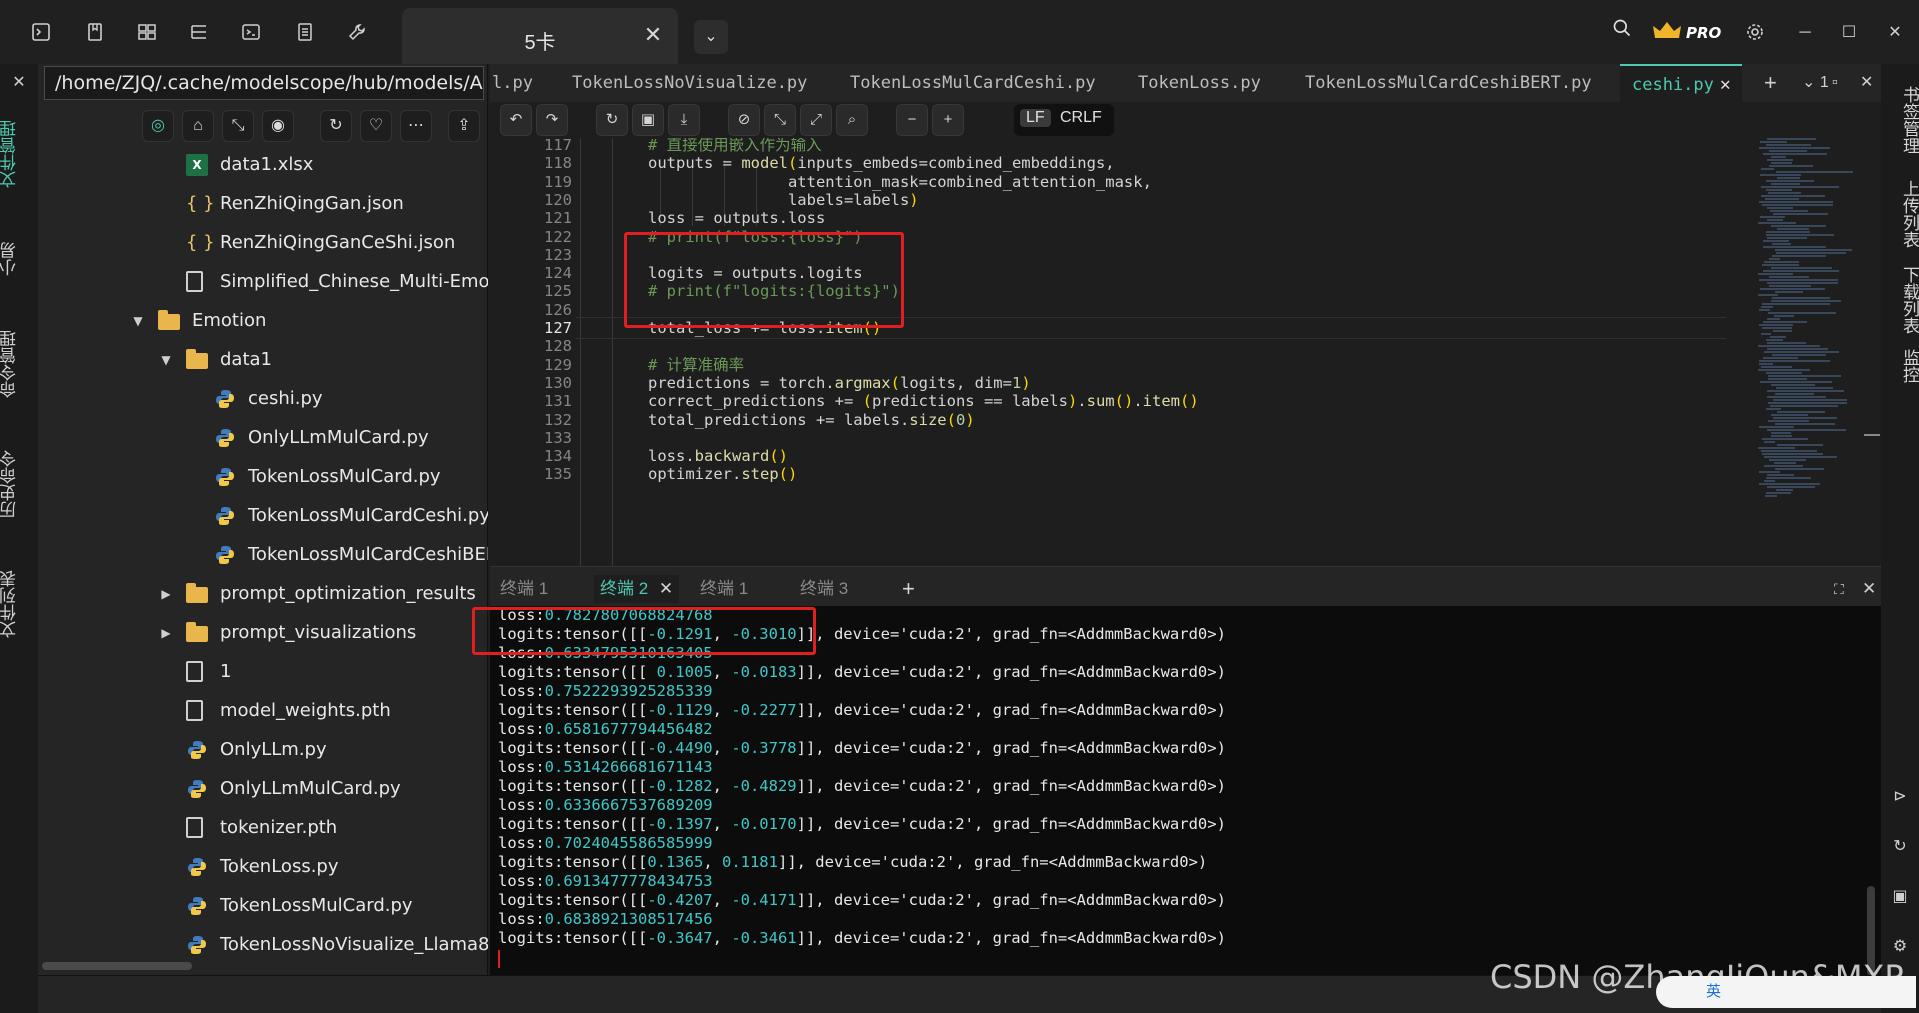 Image resolution: width=1919 pixels, height=1013 pixels. I want to click on zoom-out-icon: −, so click(912, 120).